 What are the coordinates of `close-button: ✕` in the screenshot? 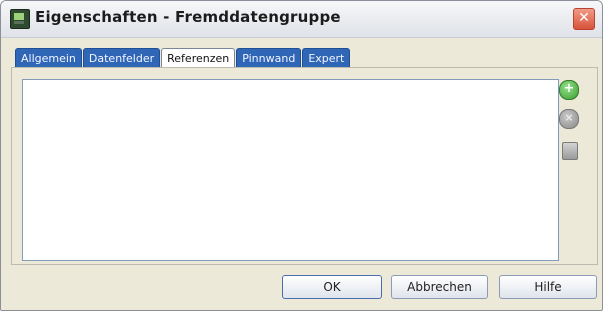 It's located at (584, 19).